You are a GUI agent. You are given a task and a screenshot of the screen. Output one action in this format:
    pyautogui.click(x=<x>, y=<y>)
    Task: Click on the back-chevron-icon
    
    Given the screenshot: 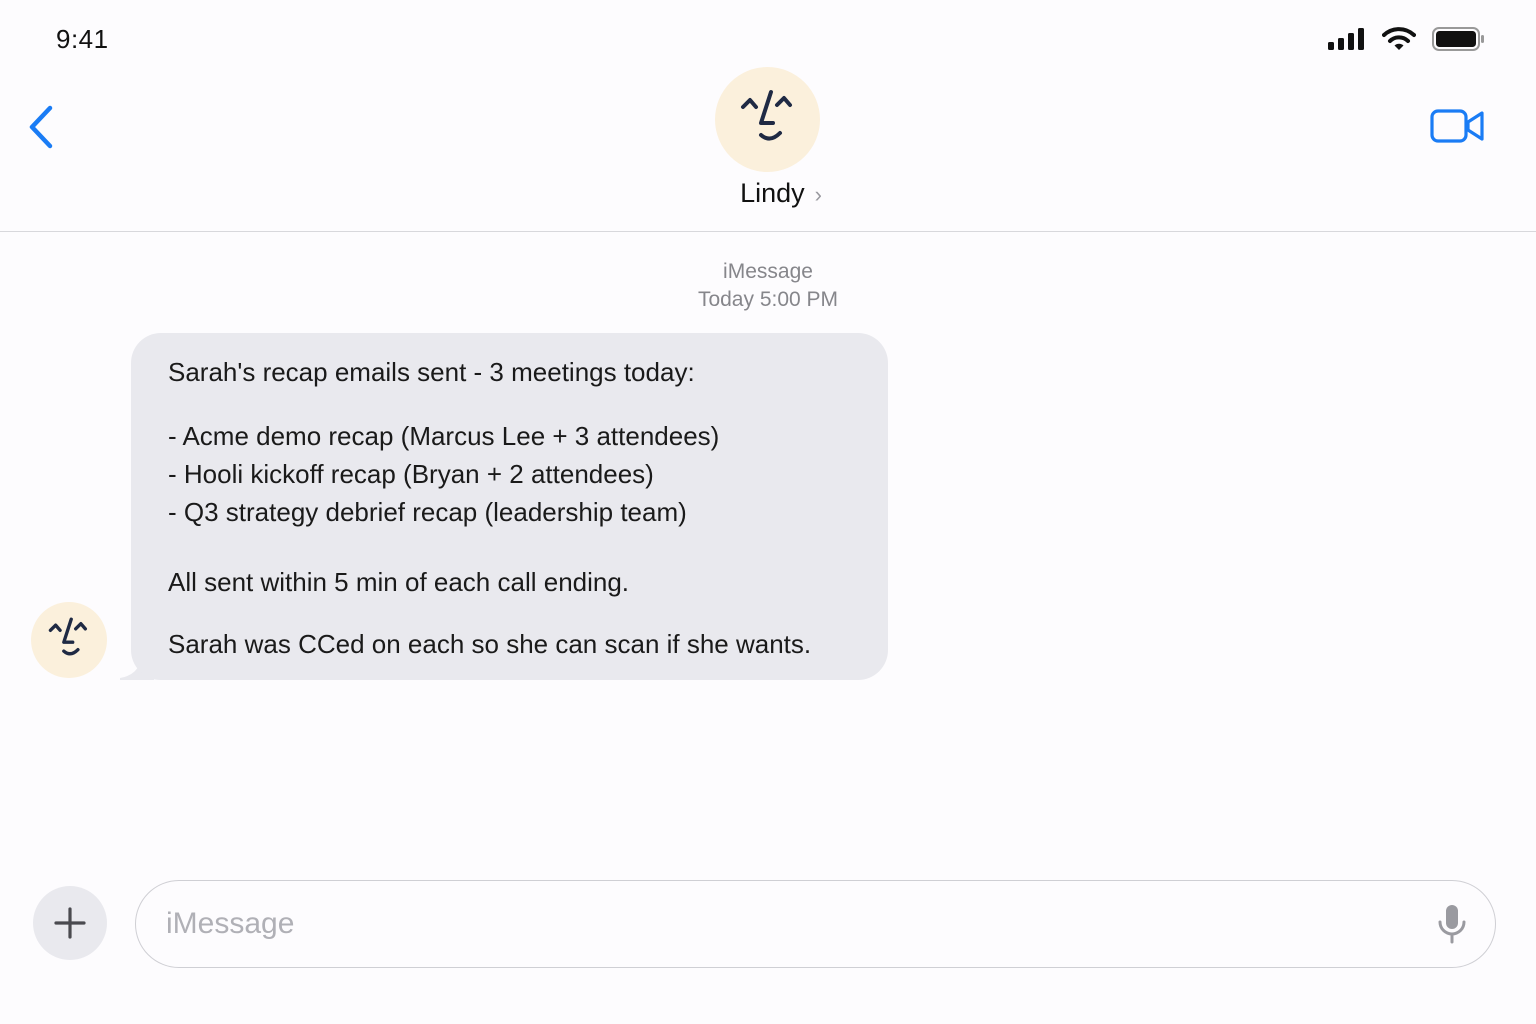 What is the action you would take?
    pyautogui.click(x=41, y=127)
    